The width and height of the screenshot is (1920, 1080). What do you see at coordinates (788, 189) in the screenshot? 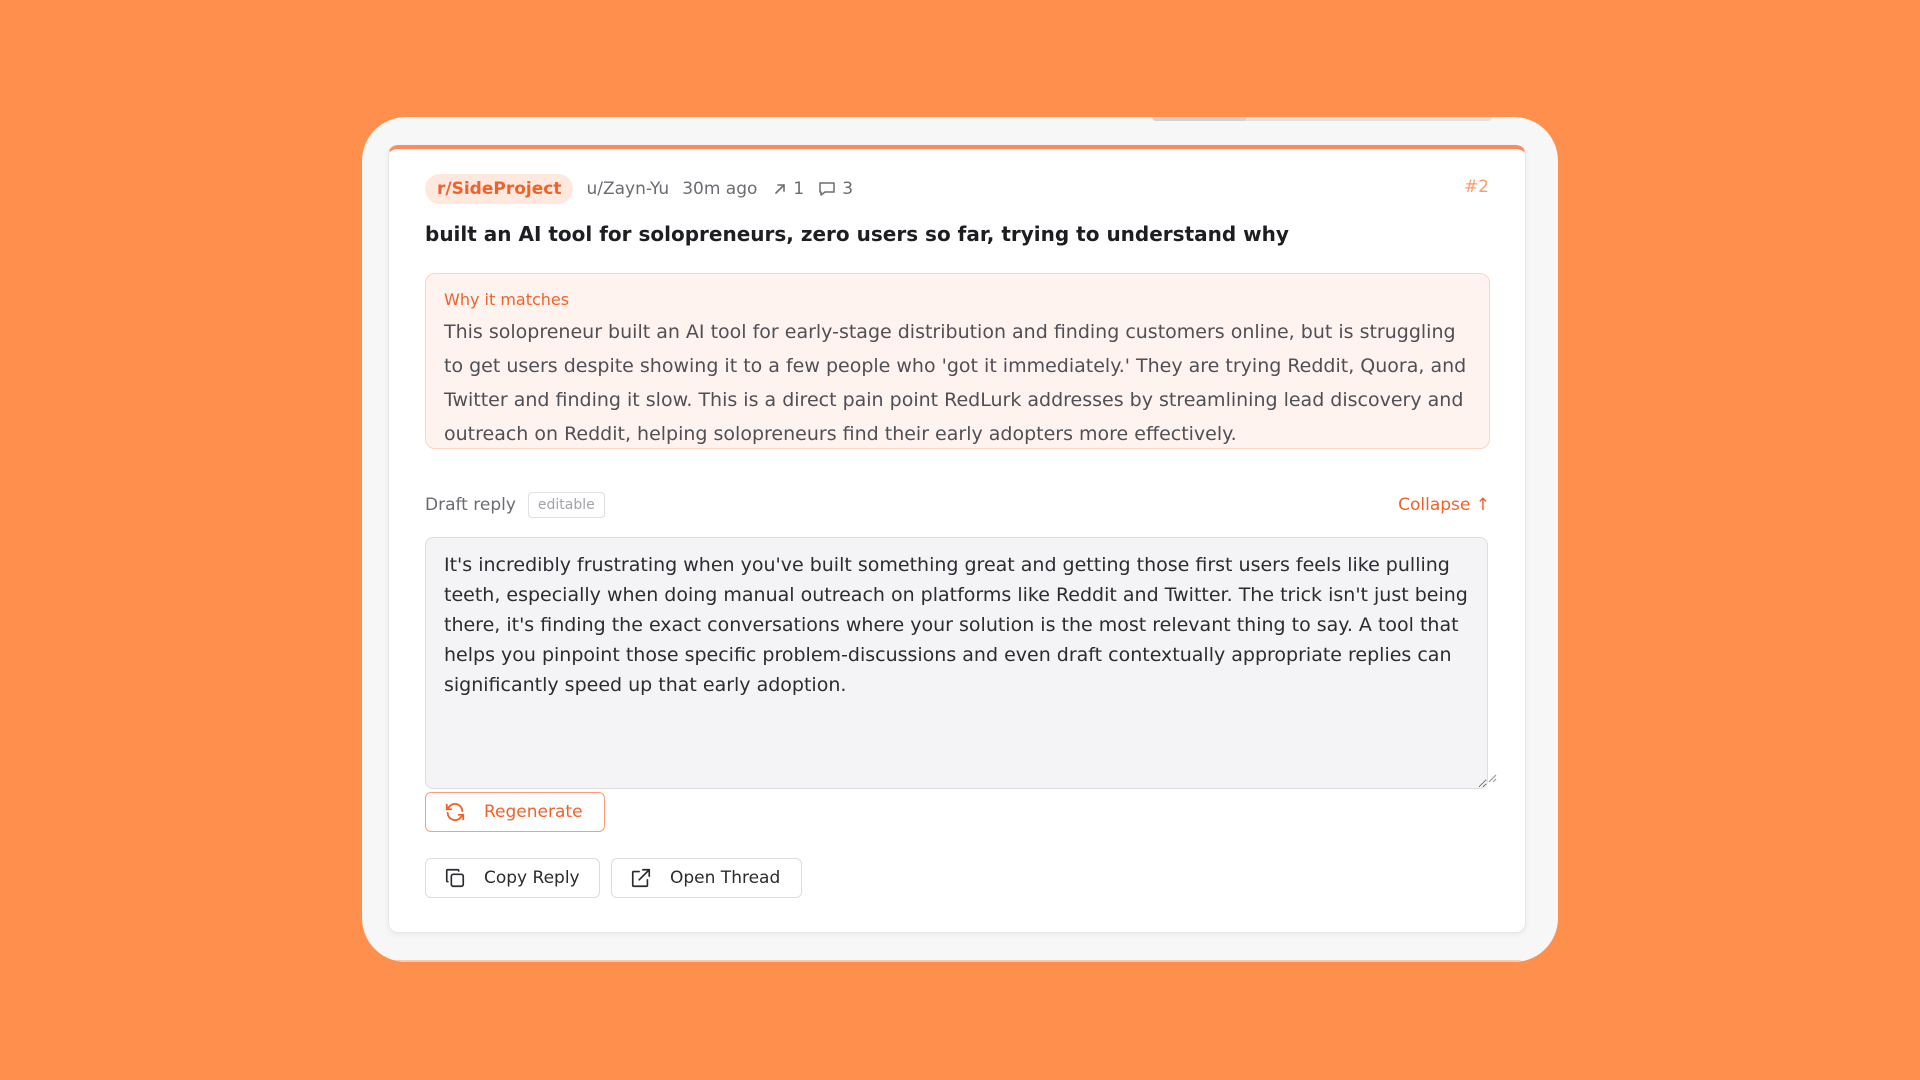
I see `upvote-count: 1` at bounding box center [788, 189].